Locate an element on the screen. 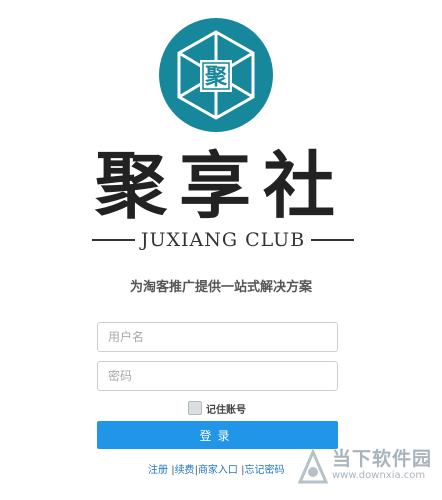 The width and height of the screenshot is (442, 500). watermark-url: www.downxia.com is located at coordinates (379, 475).